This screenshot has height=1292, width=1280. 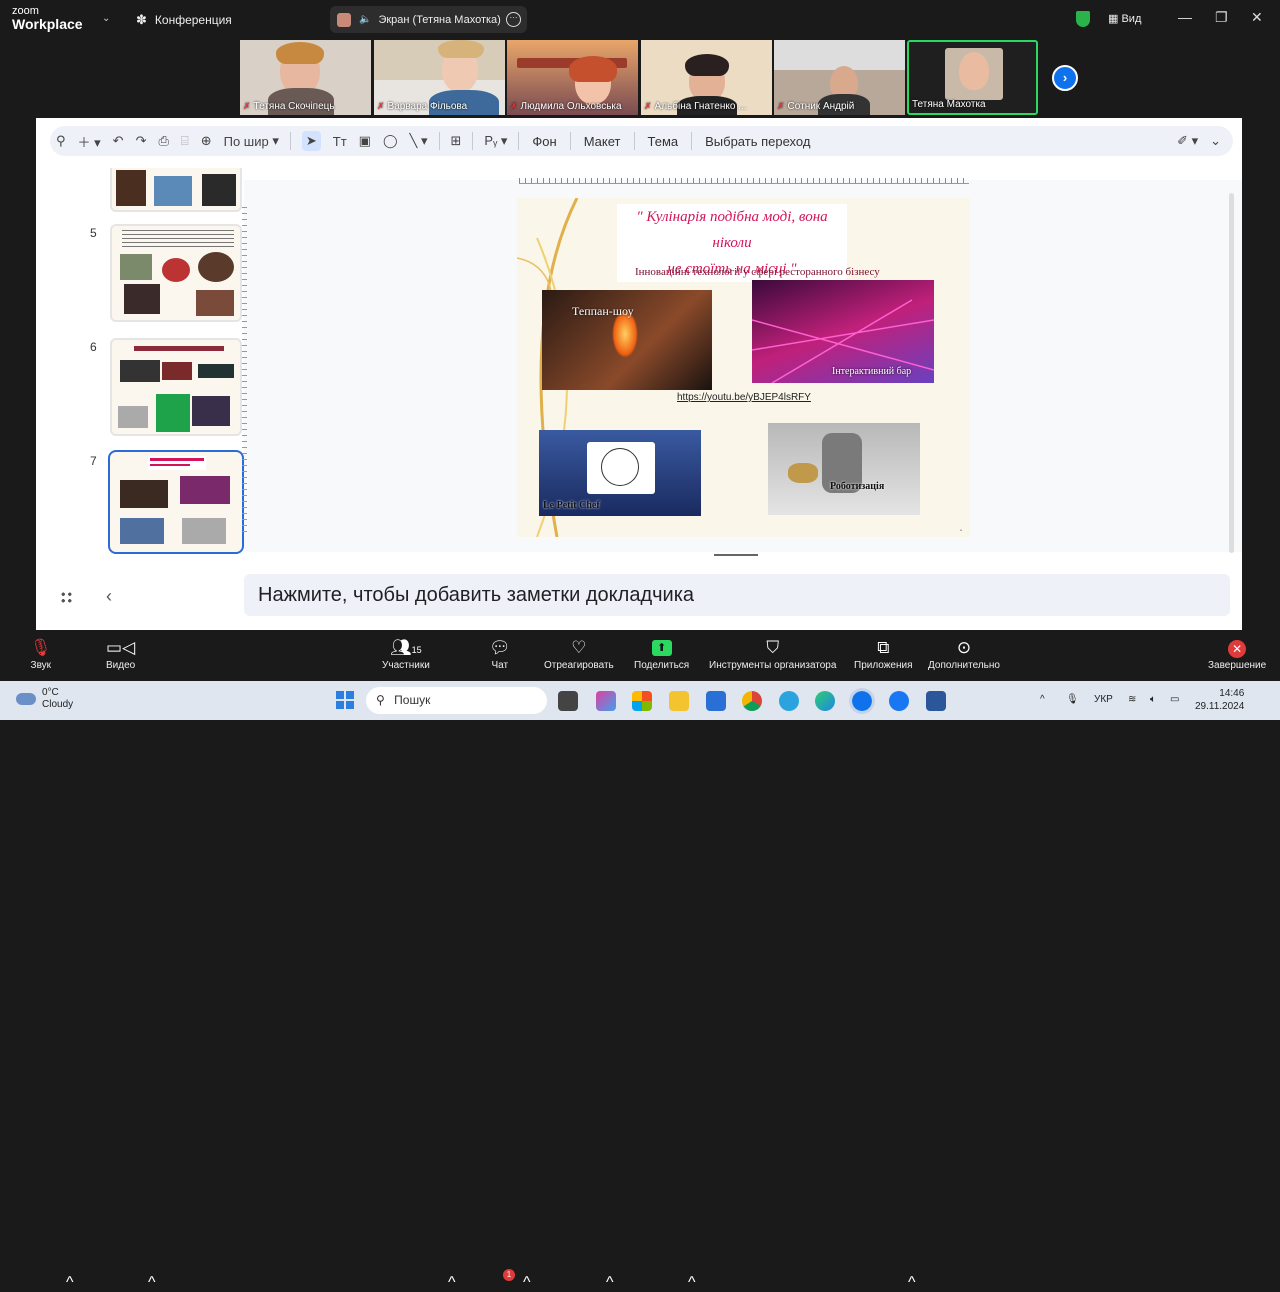 What do you see at coordinates (610, 1283) in the screenshot?
I see `react-options-caret: ^` at bounding box center [610, 1283].